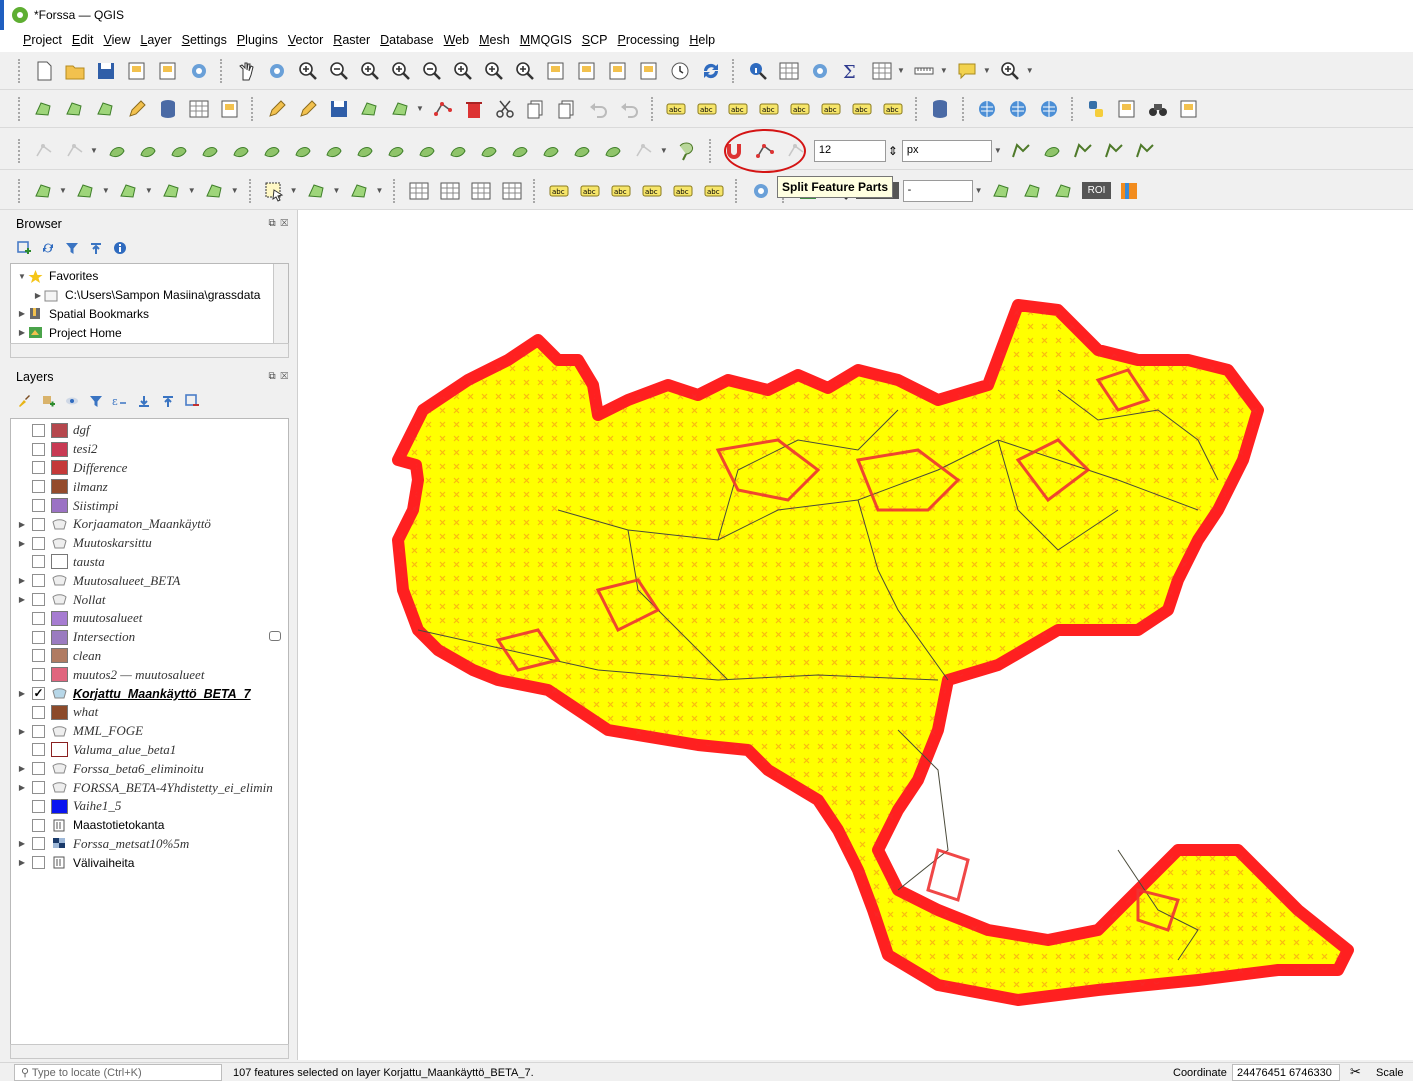 The width and height of the screenshot is (1413, 1081). Describe the element at coordinates (22, 276) in the screenshot. I see `expand-arrow-icon: ▼` at that location.